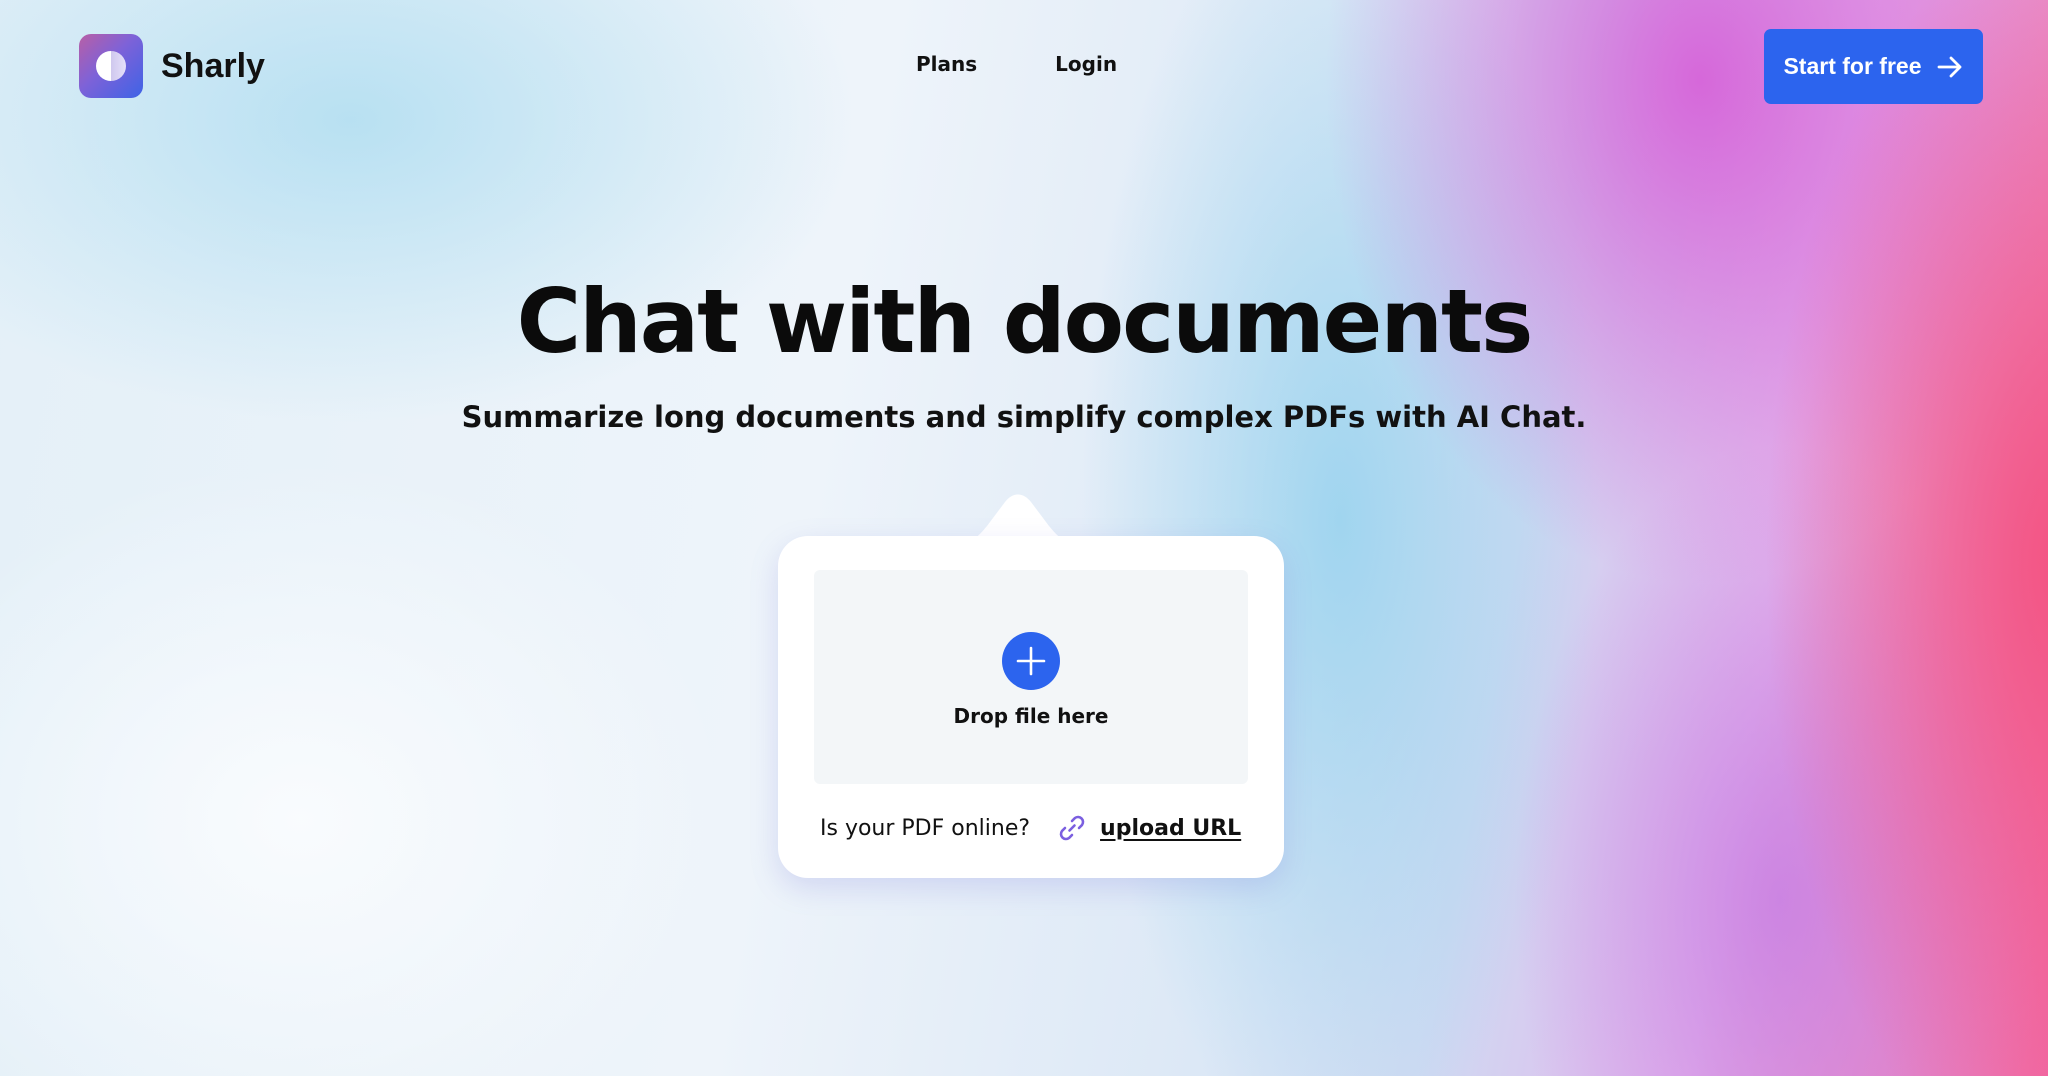  What do you see at coordinates (1025, 321) in the screenshot?
I see `hero-title: Chat with documents` at bounding box center [1025, 321].